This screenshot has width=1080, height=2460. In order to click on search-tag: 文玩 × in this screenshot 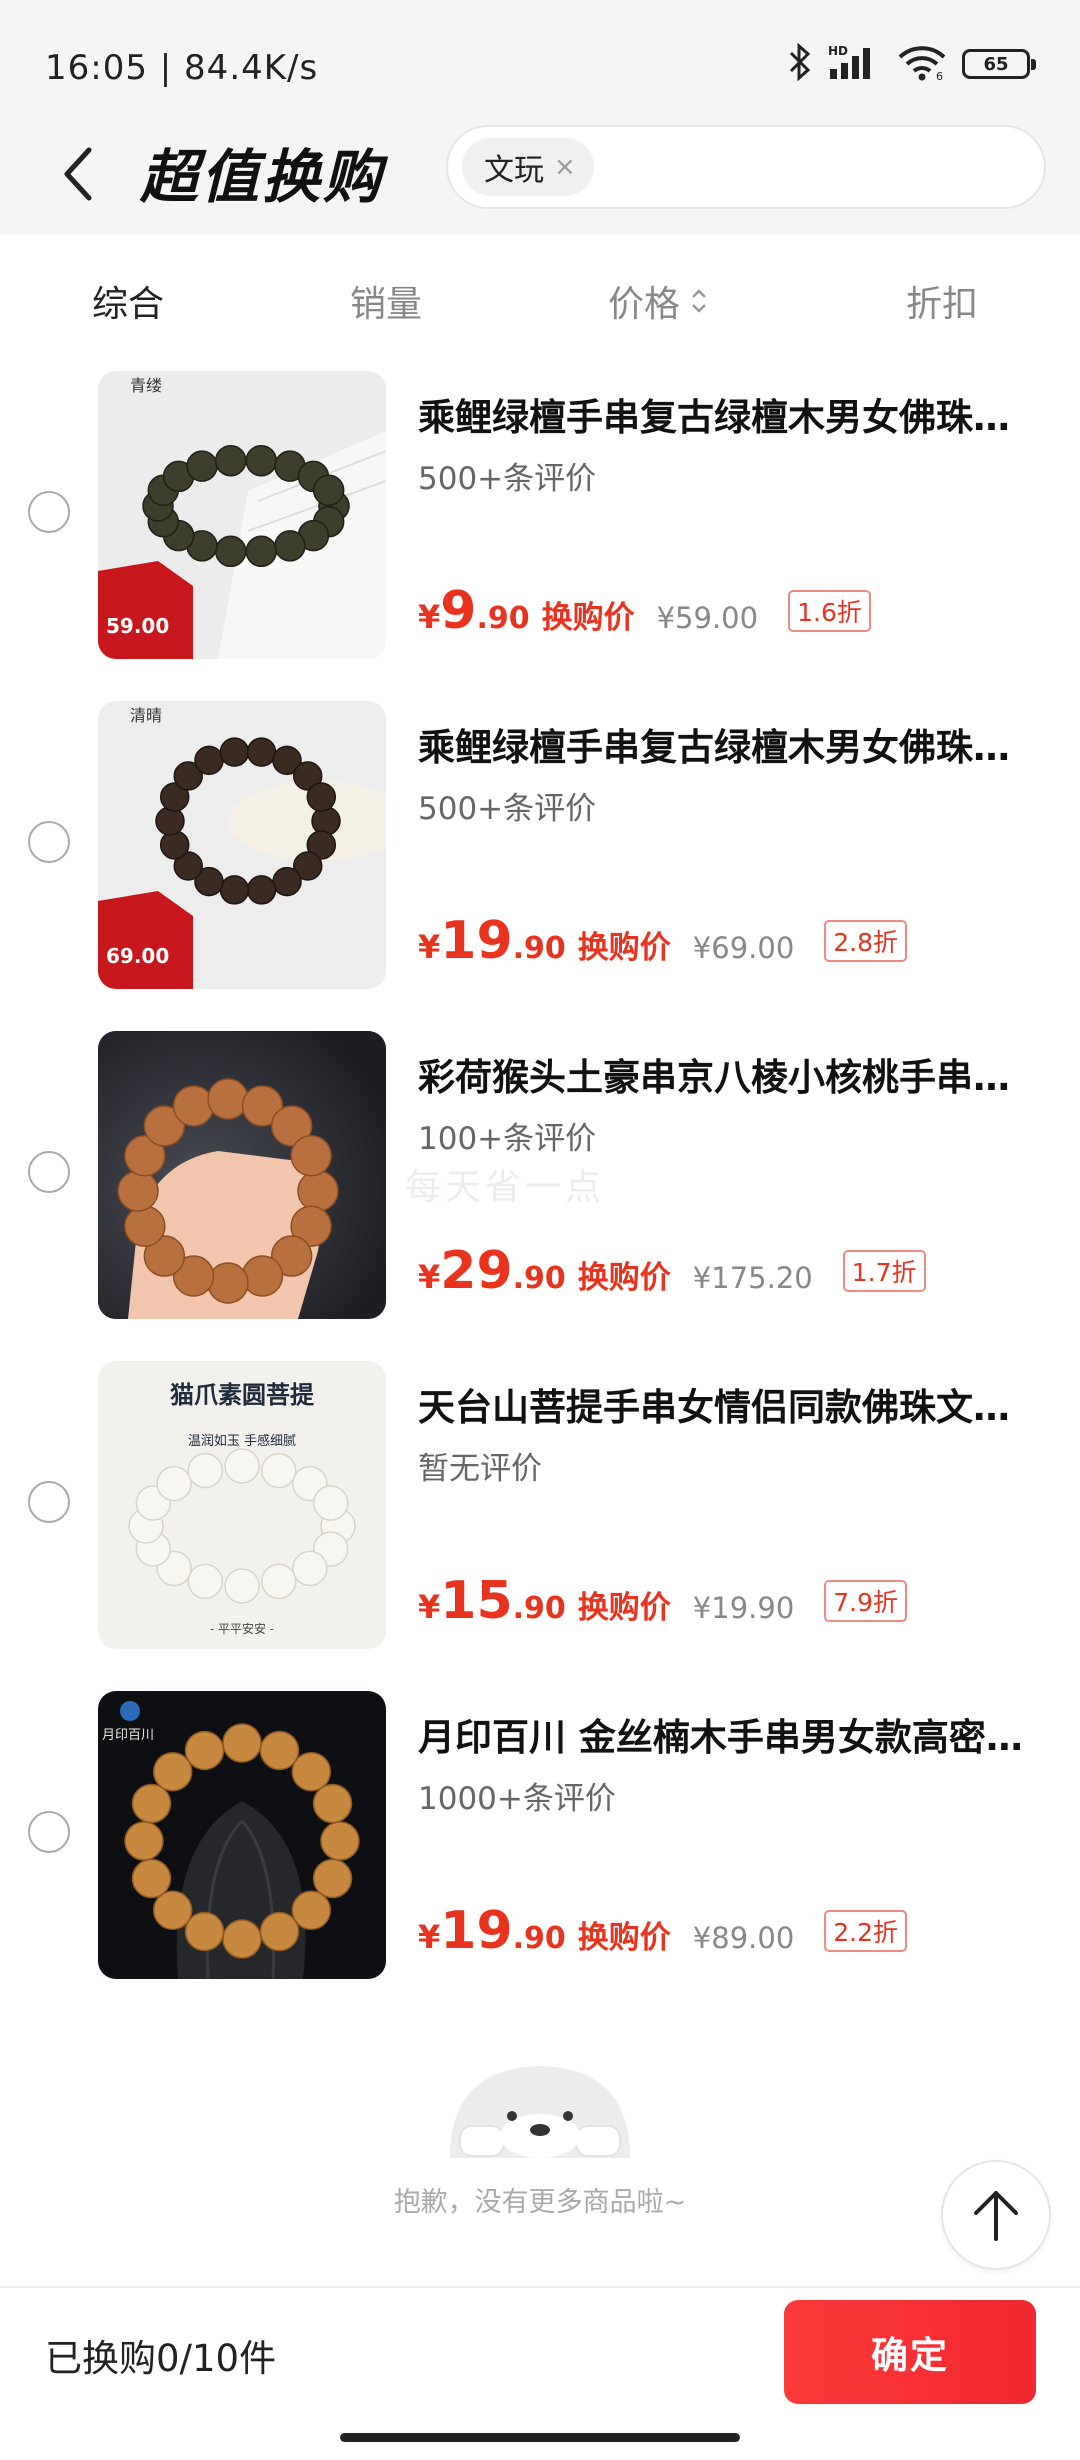, I will do `click(528, 167)`.